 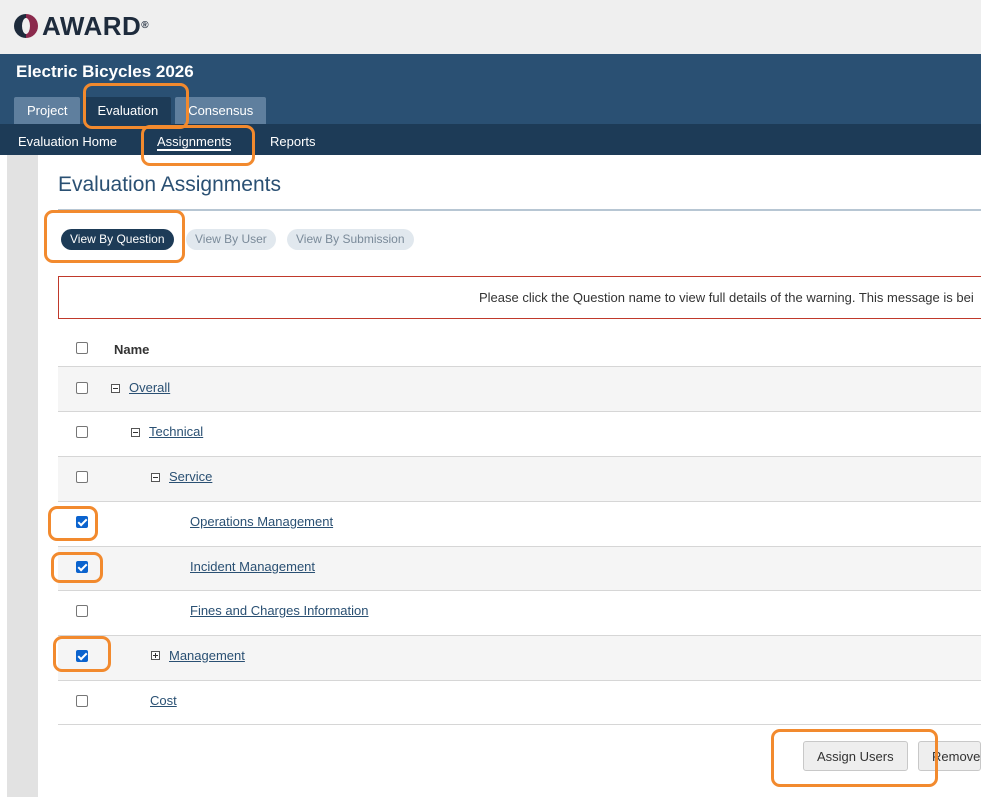 What do you see at coordinates (163, 700) in the screenshot?
I see `question-link-cost: Cost` at bounding box center [163, 700].